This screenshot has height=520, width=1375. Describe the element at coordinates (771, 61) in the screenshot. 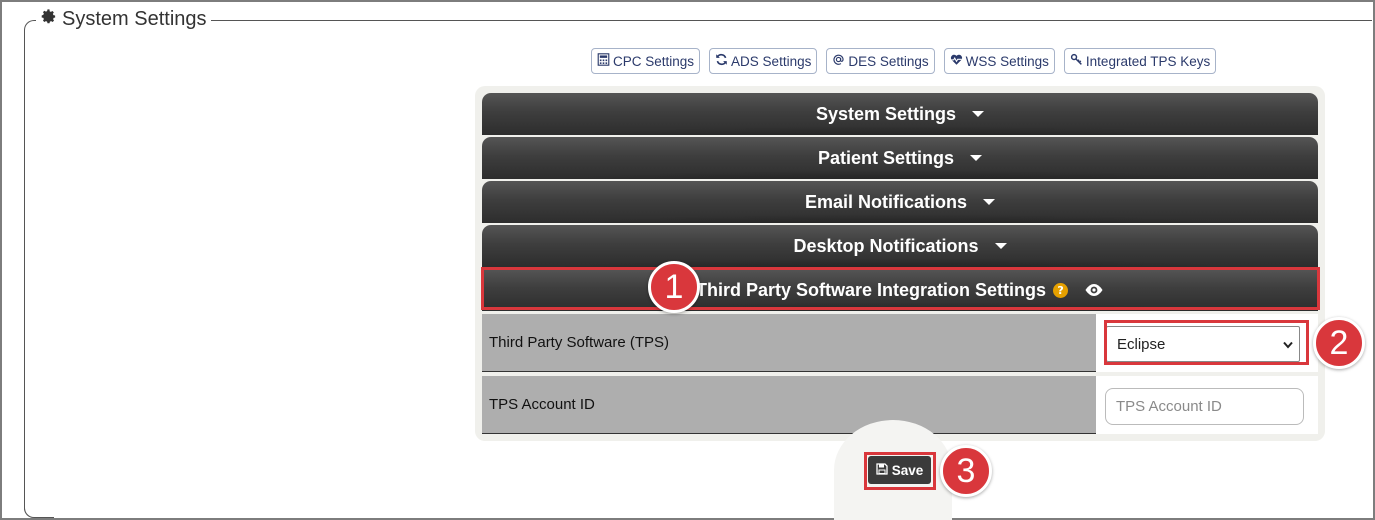

I see `ads-settings-label: ADS Settings` at that location.